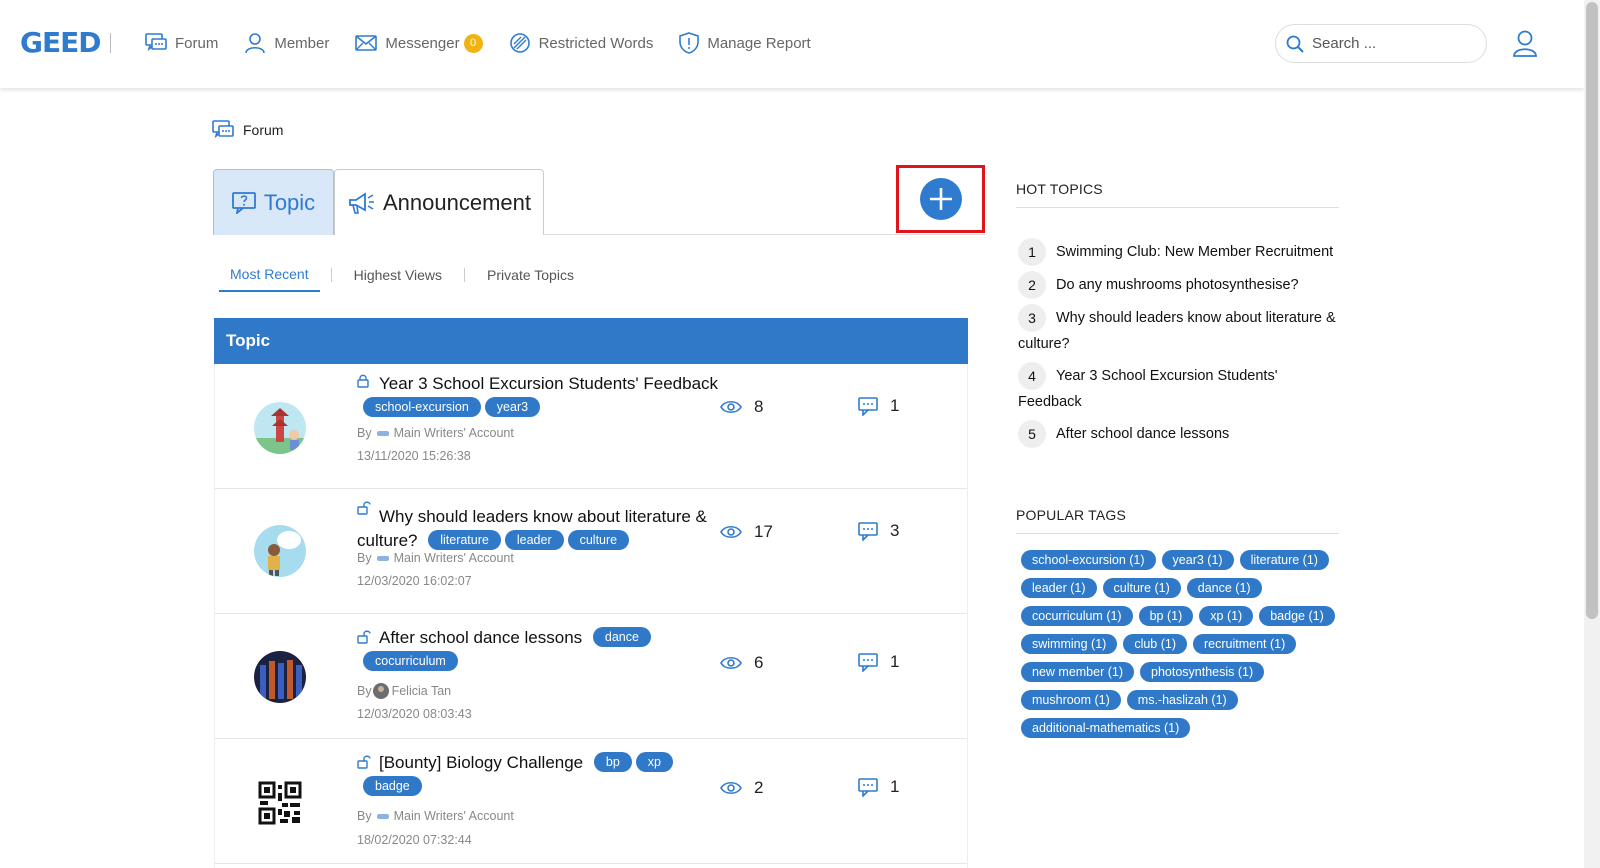  I want to click on topic-tag: school-excursion, so click(422, 406).